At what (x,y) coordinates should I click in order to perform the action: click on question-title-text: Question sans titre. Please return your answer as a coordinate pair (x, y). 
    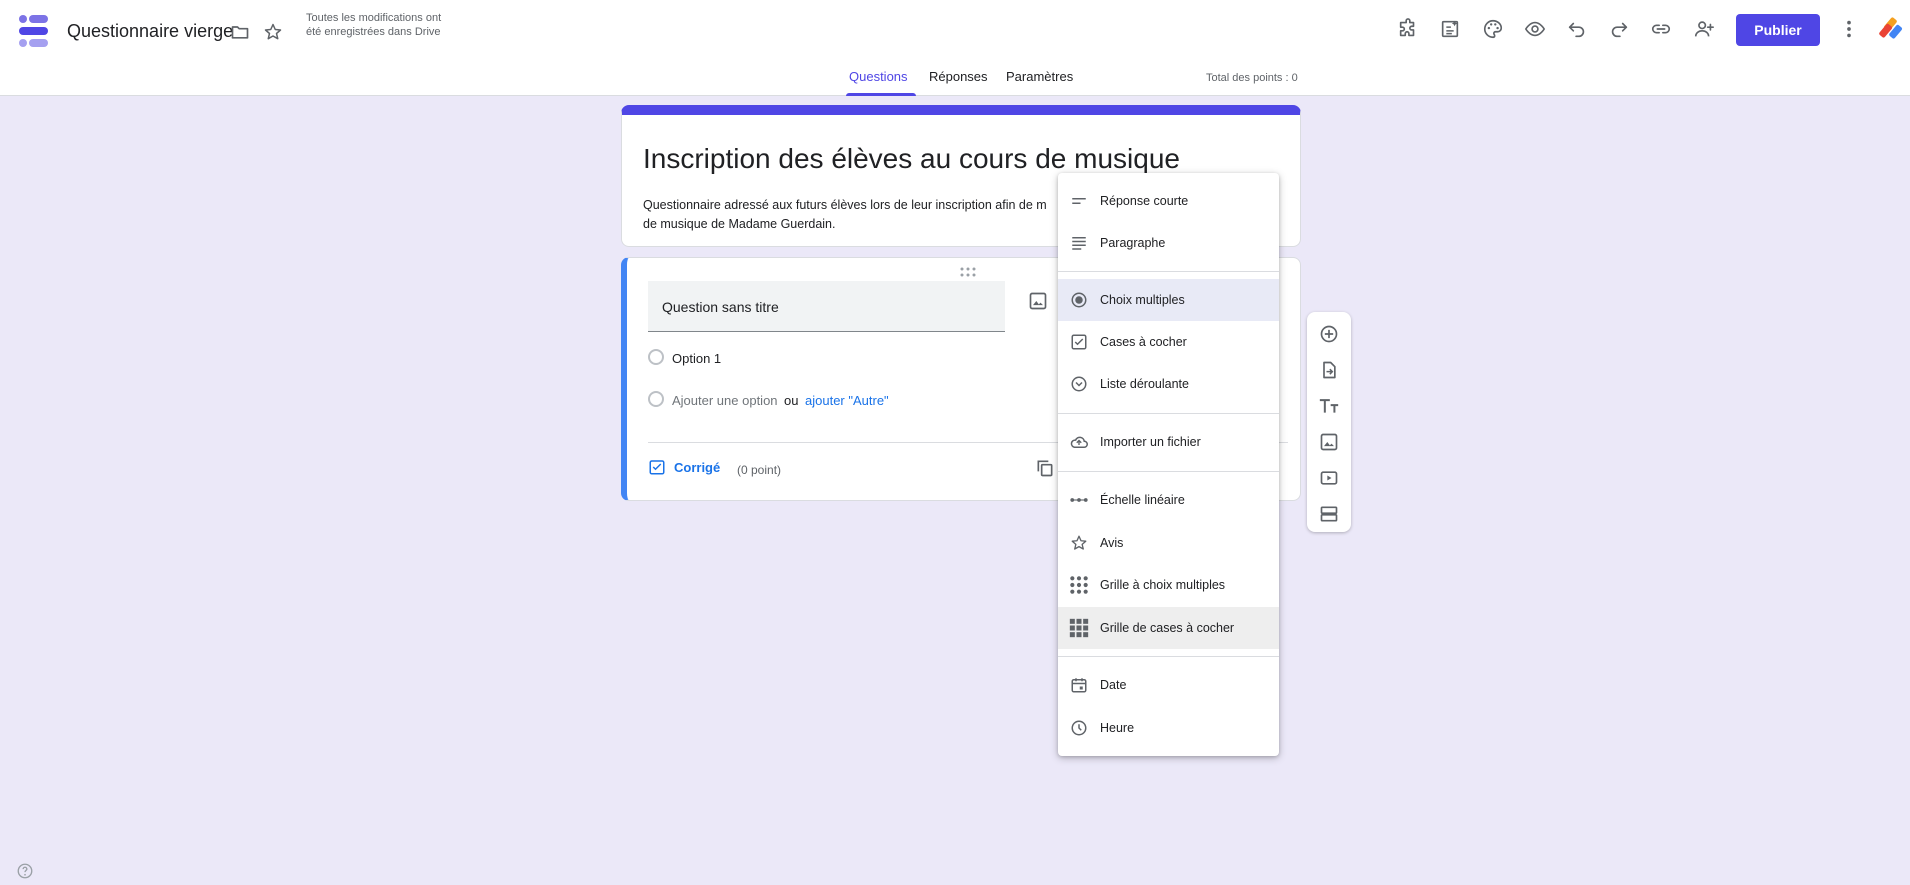
    Looking at the image, I should click on (720, 307).